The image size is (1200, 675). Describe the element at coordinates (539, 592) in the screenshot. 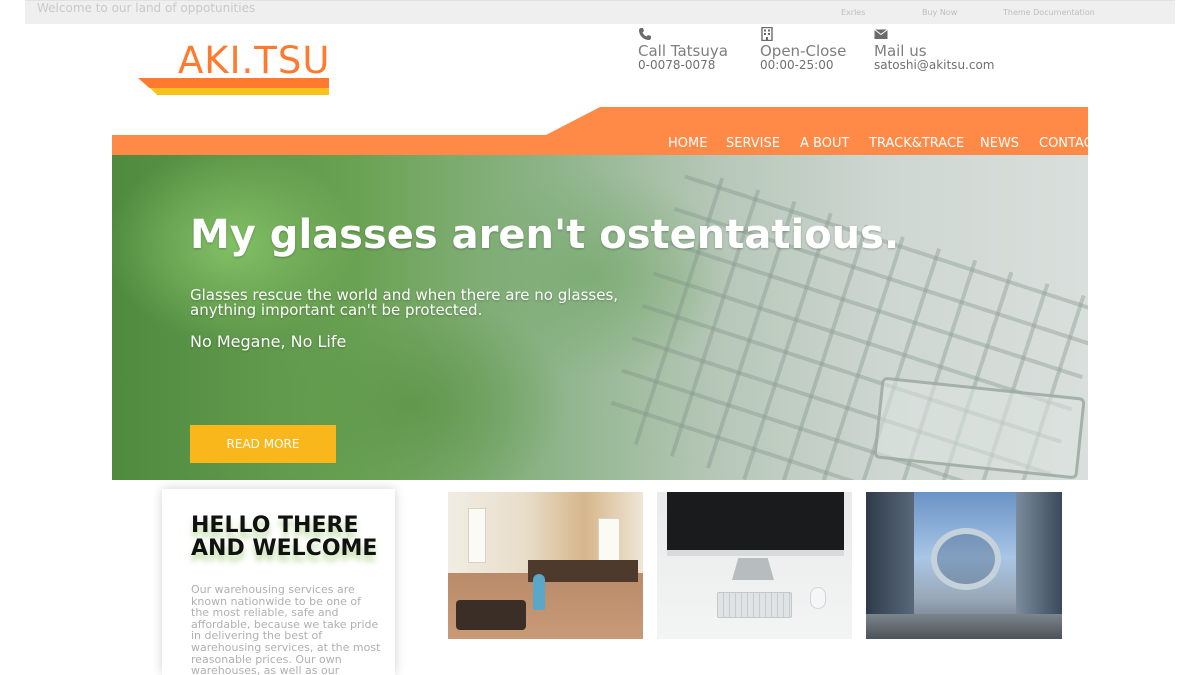

I see `cafe-person` at that location.